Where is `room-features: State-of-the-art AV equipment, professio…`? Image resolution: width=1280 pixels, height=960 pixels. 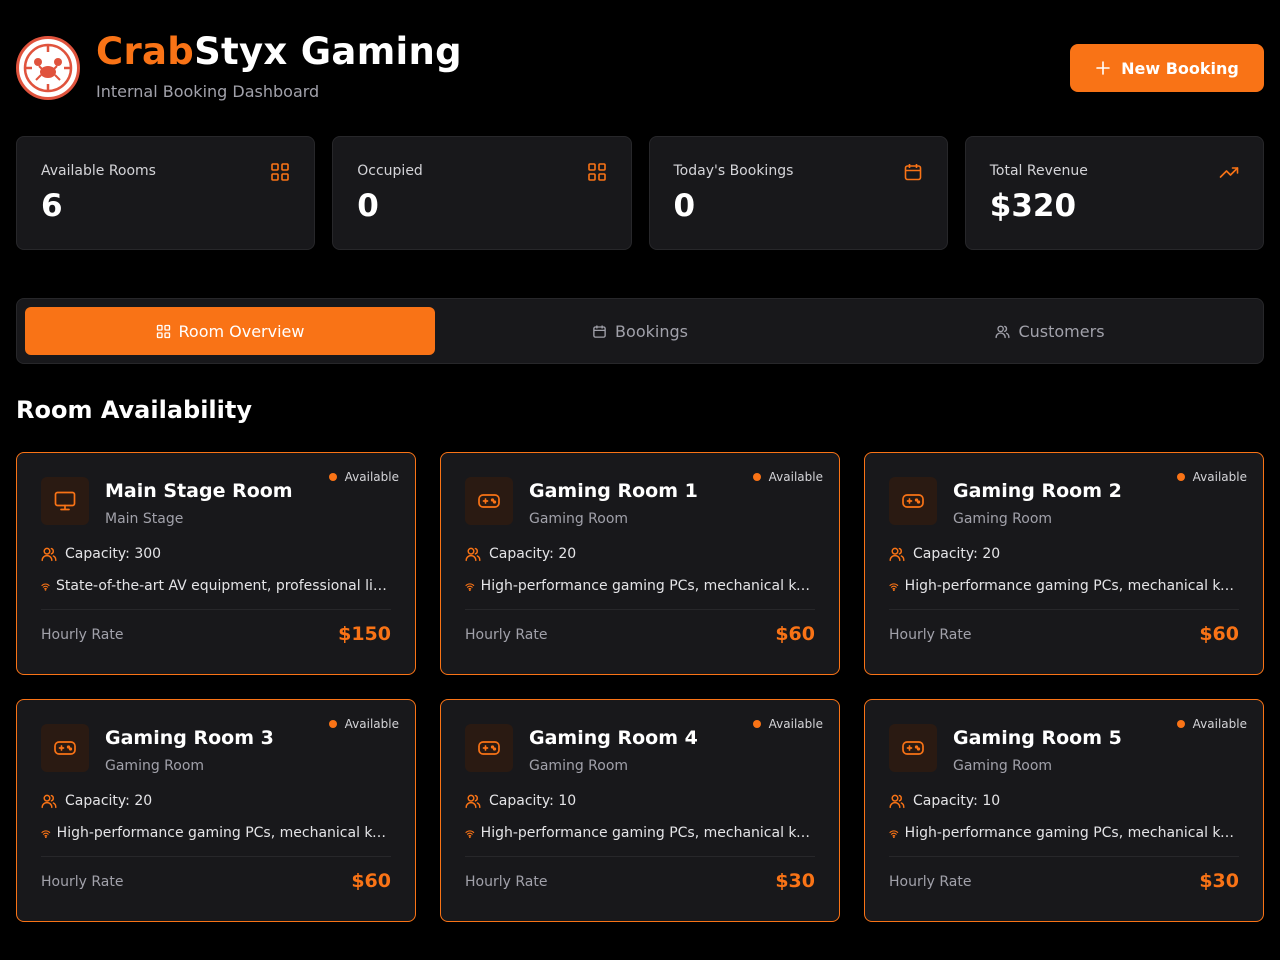 room-features: State-of-the-art AV equipment, professio… is located at coordinates (216, 586).